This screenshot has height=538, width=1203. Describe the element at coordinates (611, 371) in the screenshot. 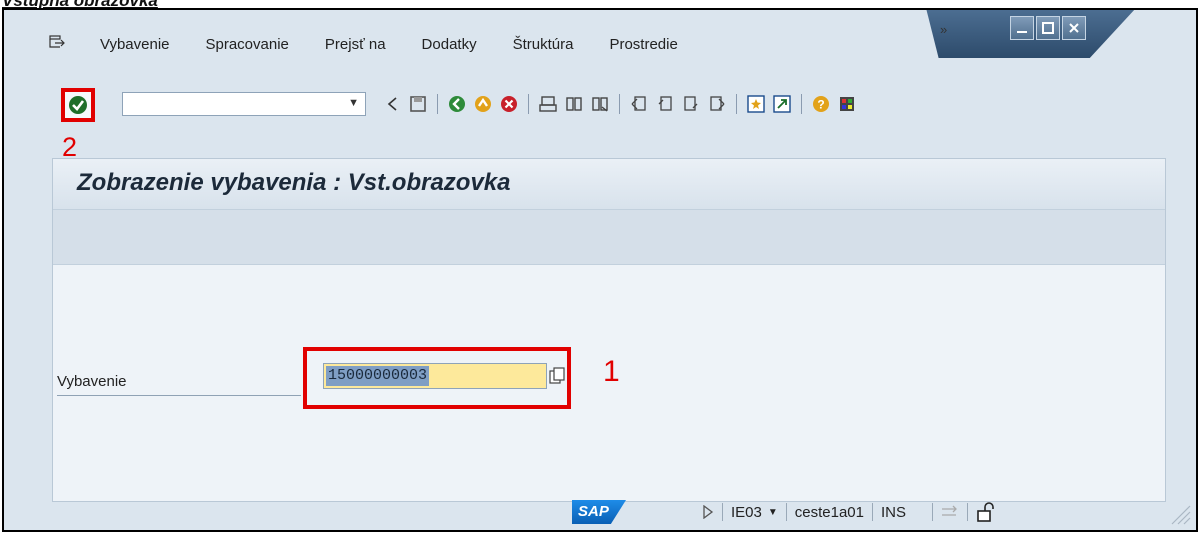

I see `step-marker-1: 1` at that location.